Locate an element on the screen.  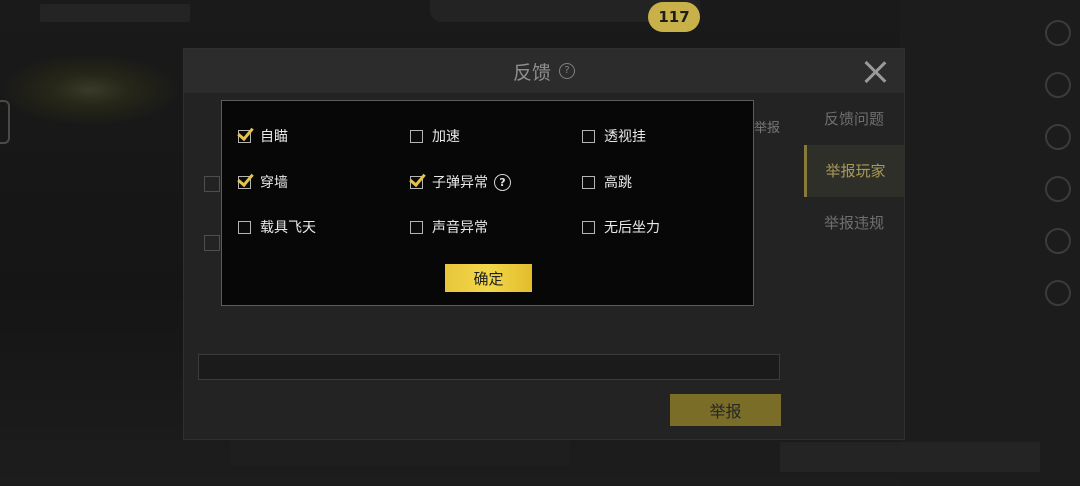
camera-icon is located at coordinates (1058, 241).